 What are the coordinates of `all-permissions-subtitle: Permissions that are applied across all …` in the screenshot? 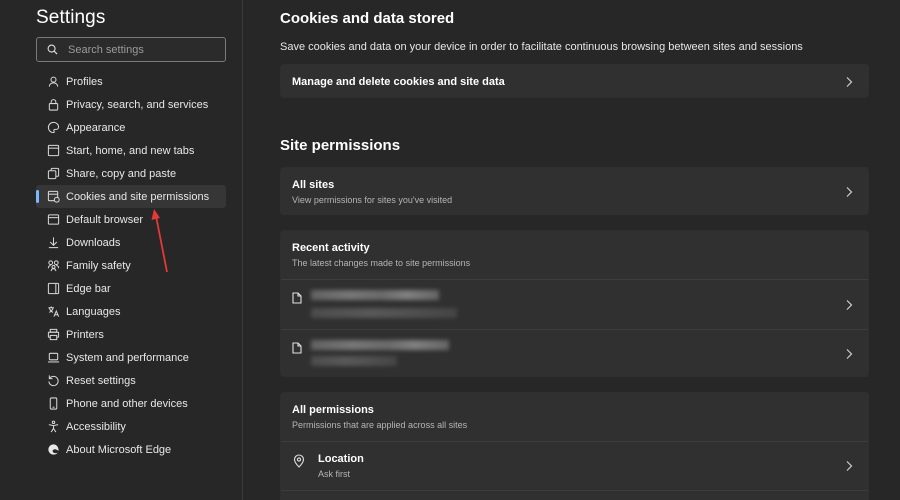 It's located at (380, 425).